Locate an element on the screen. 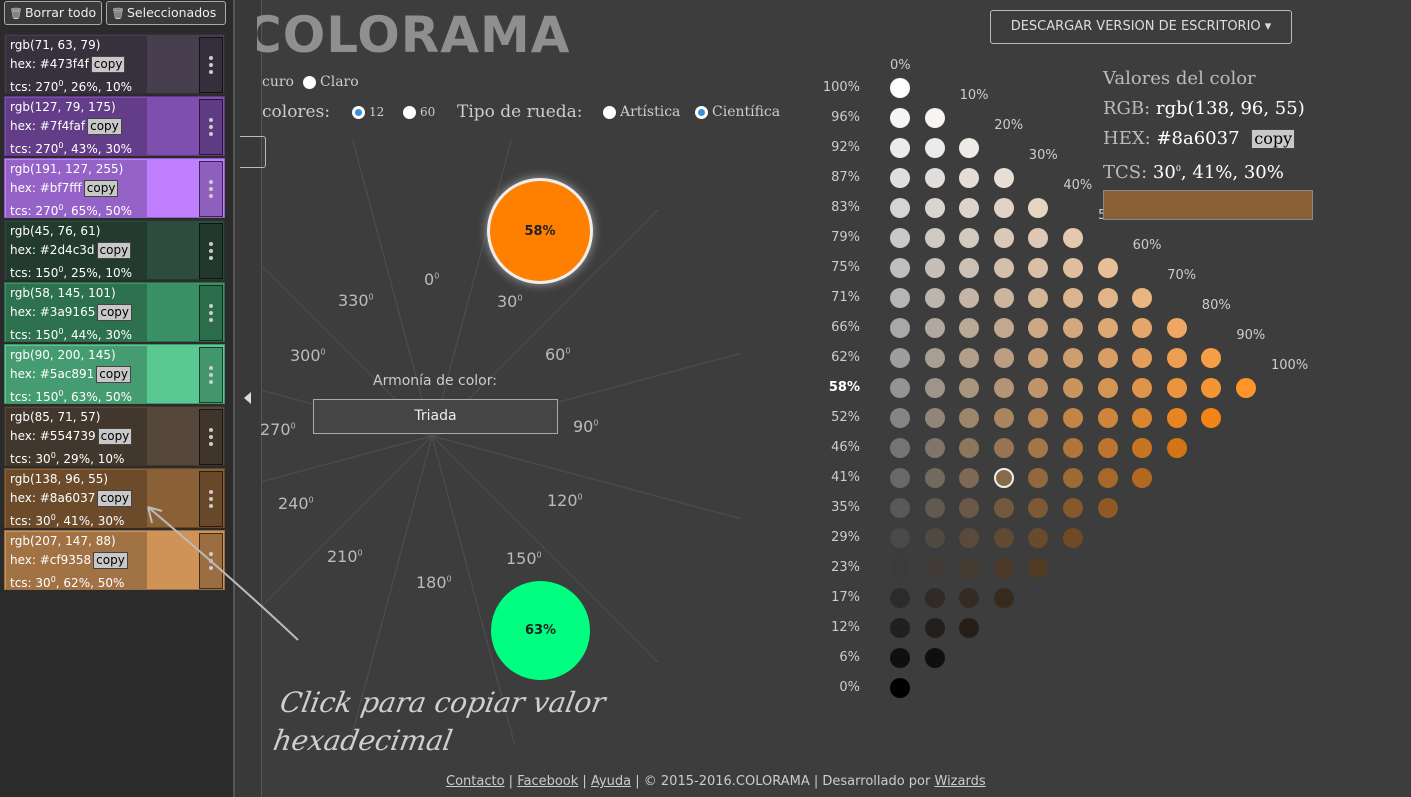 This screenshot has width=1411, height=797. radio-artistic is located at coordinates (609, 112).